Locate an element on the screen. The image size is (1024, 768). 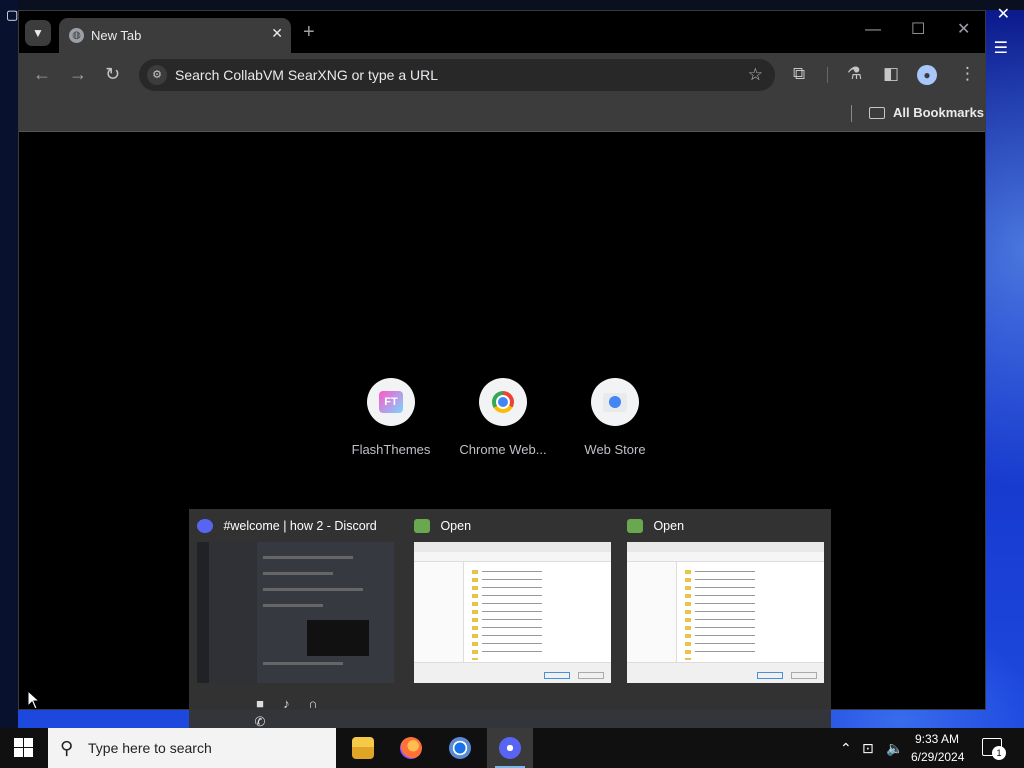
maximize-button: ☐ is located at coordinates (918, 30).